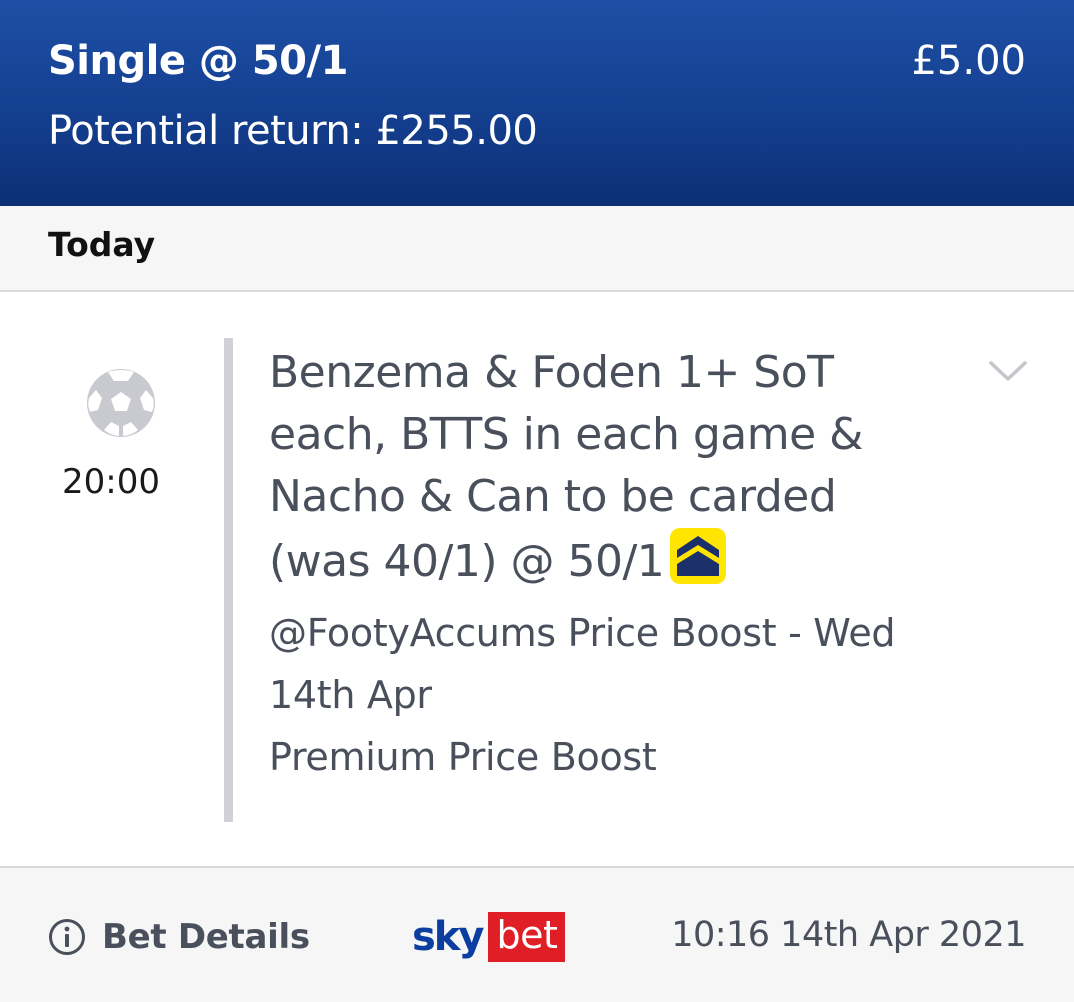 Image resolution: width=1074 pixels, height=1002 pixels. What do you see at coordinates (121, 403) in the screenshot?
I see `football-icon` at bounding box center [121, 403].